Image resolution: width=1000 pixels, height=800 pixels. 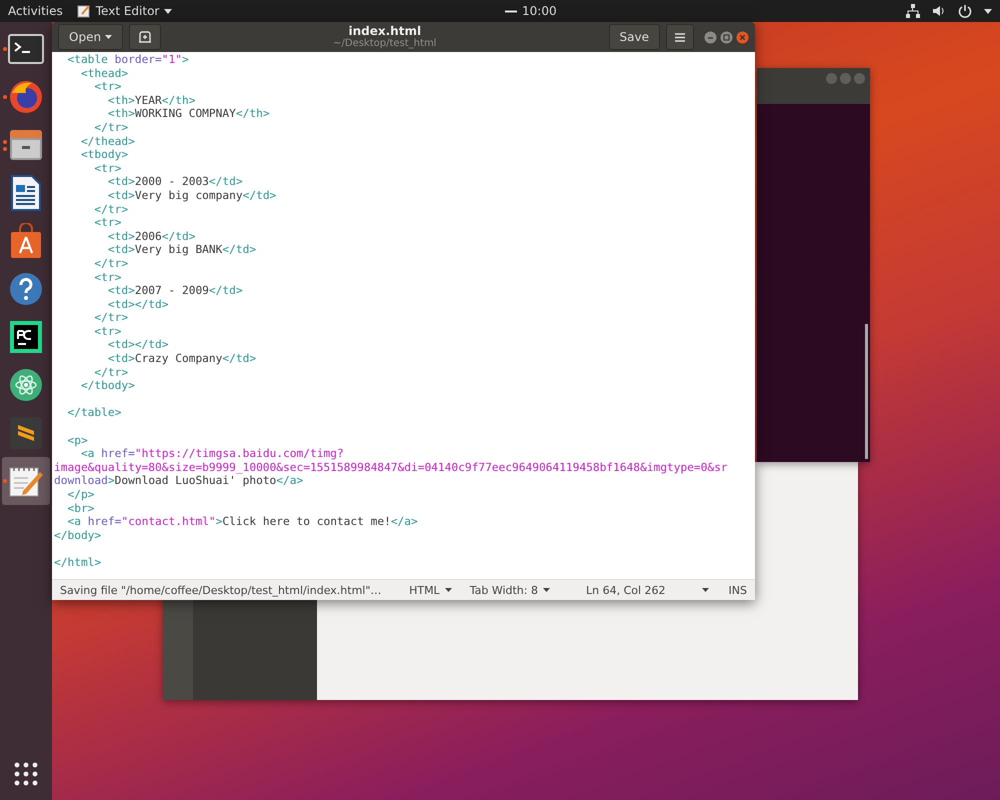 I want to click on app-menu: Text Editor, so click(x=124, y=11).